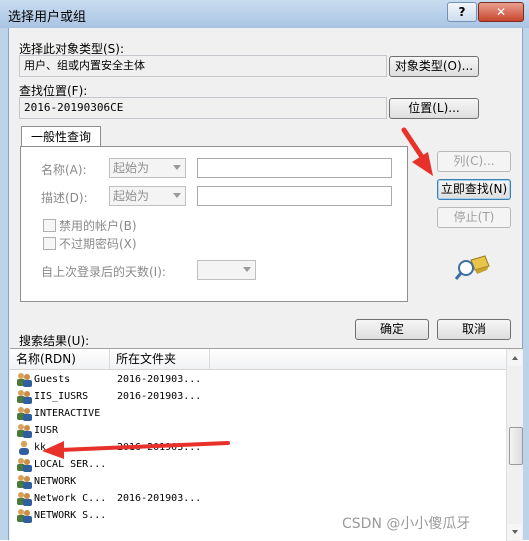 Image resolution: width=529 pixels, height=541 pixels. What do you see at coordinates (474, 189) in the screenshot?
I see `find-now-button: 立即查找(N)` at bounding box center [474, 189].